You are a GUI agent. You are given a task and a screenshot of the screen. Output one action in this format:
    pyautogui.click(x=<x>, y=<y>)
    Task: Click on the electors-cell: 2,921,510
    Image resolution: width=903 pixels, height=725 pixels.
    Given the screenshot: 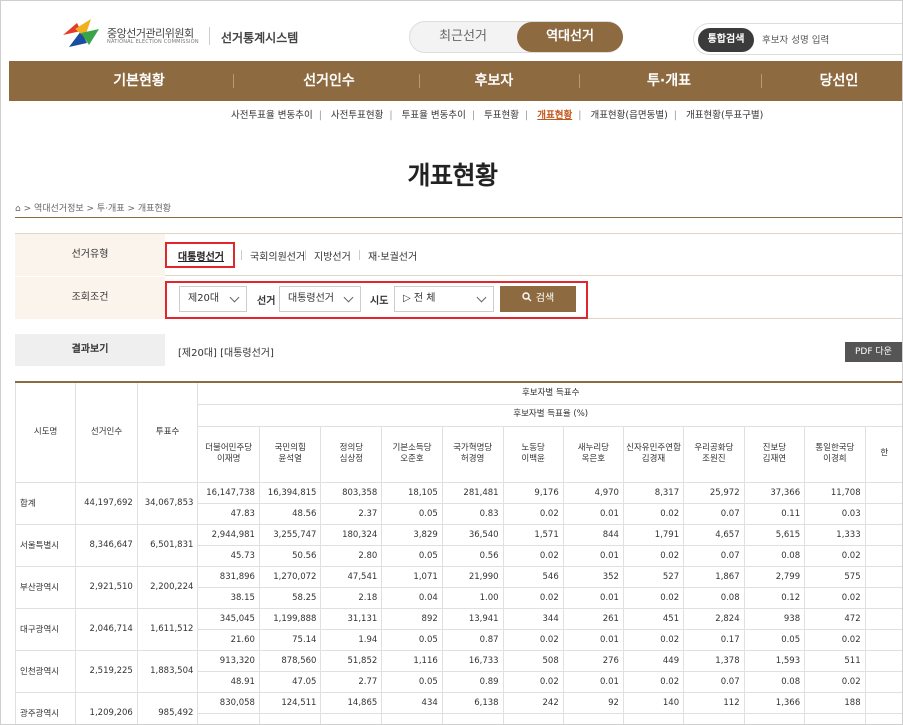 What is the action you would take?
    pyautogui.click(x=106, y=587)
    